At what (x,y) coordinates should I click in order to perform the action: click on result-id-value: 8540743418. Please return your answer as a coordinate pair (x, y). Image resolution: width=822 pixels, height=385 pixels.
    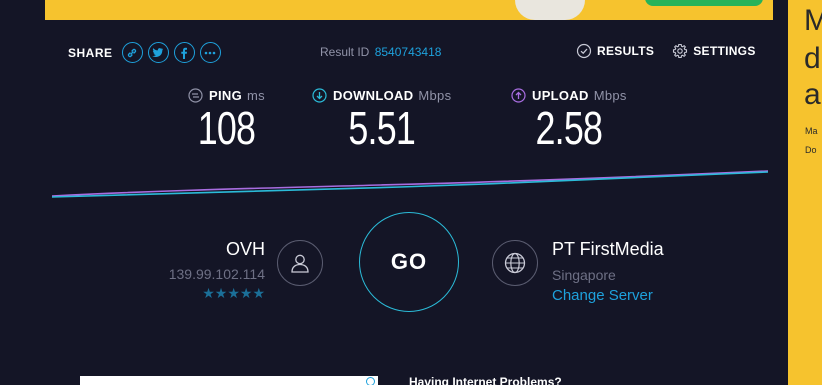
    Looking at the image, I should click on (408, 52).